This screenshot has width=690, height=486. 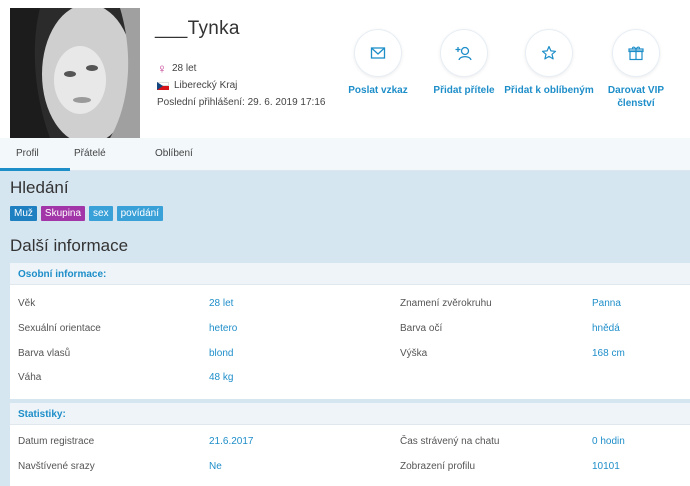 I want to click on stats-label: Datum registrace, so click(x=56, y=441).